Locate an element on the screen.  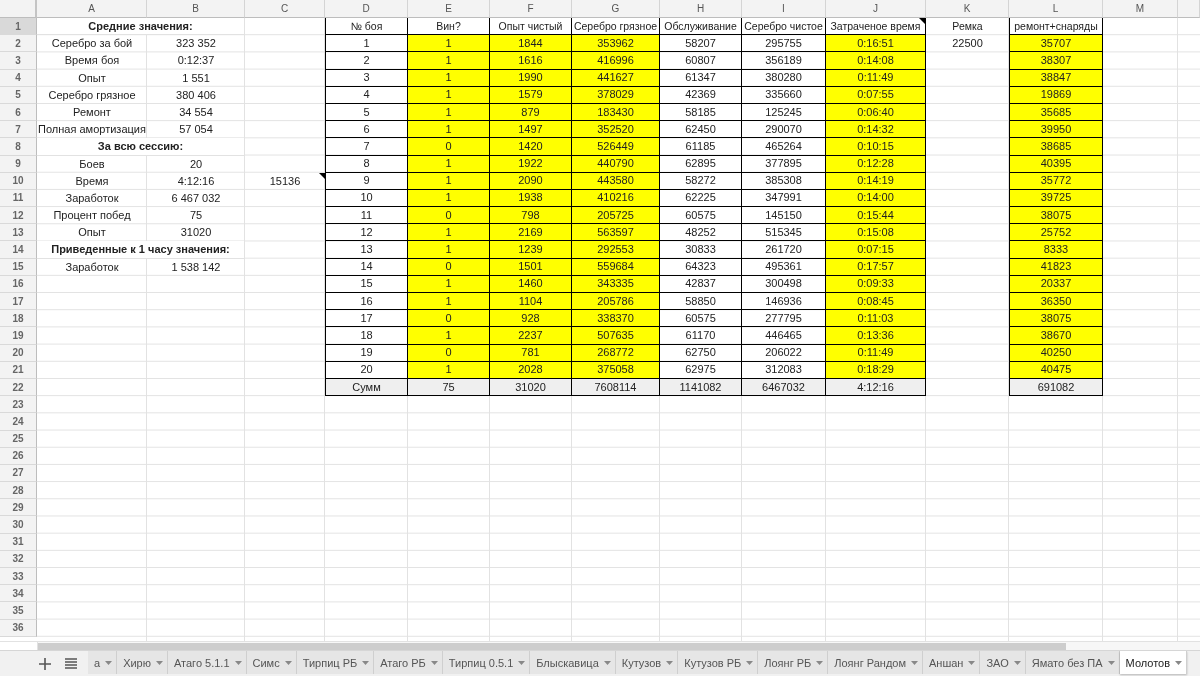
table-cell: 48252 is located at coordinates (701, 233).